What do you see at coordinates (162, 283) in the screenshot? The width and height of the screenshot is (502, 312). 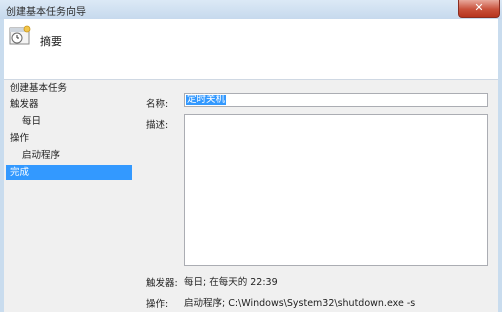 I see `trigger-label: 触发器:` at bounding box center [162, 283].